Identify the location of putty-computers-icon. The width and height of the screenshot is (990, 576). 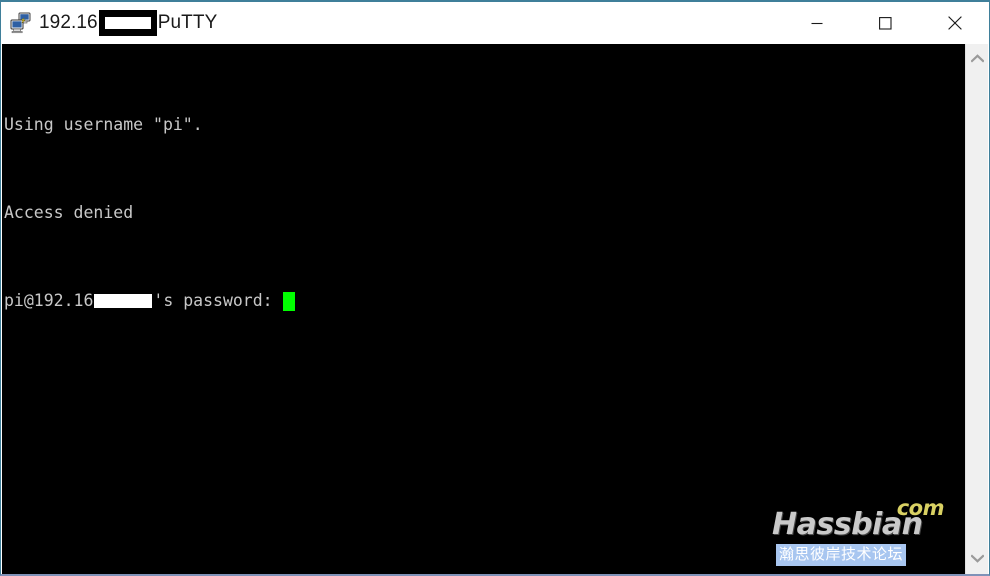
(21, 23).